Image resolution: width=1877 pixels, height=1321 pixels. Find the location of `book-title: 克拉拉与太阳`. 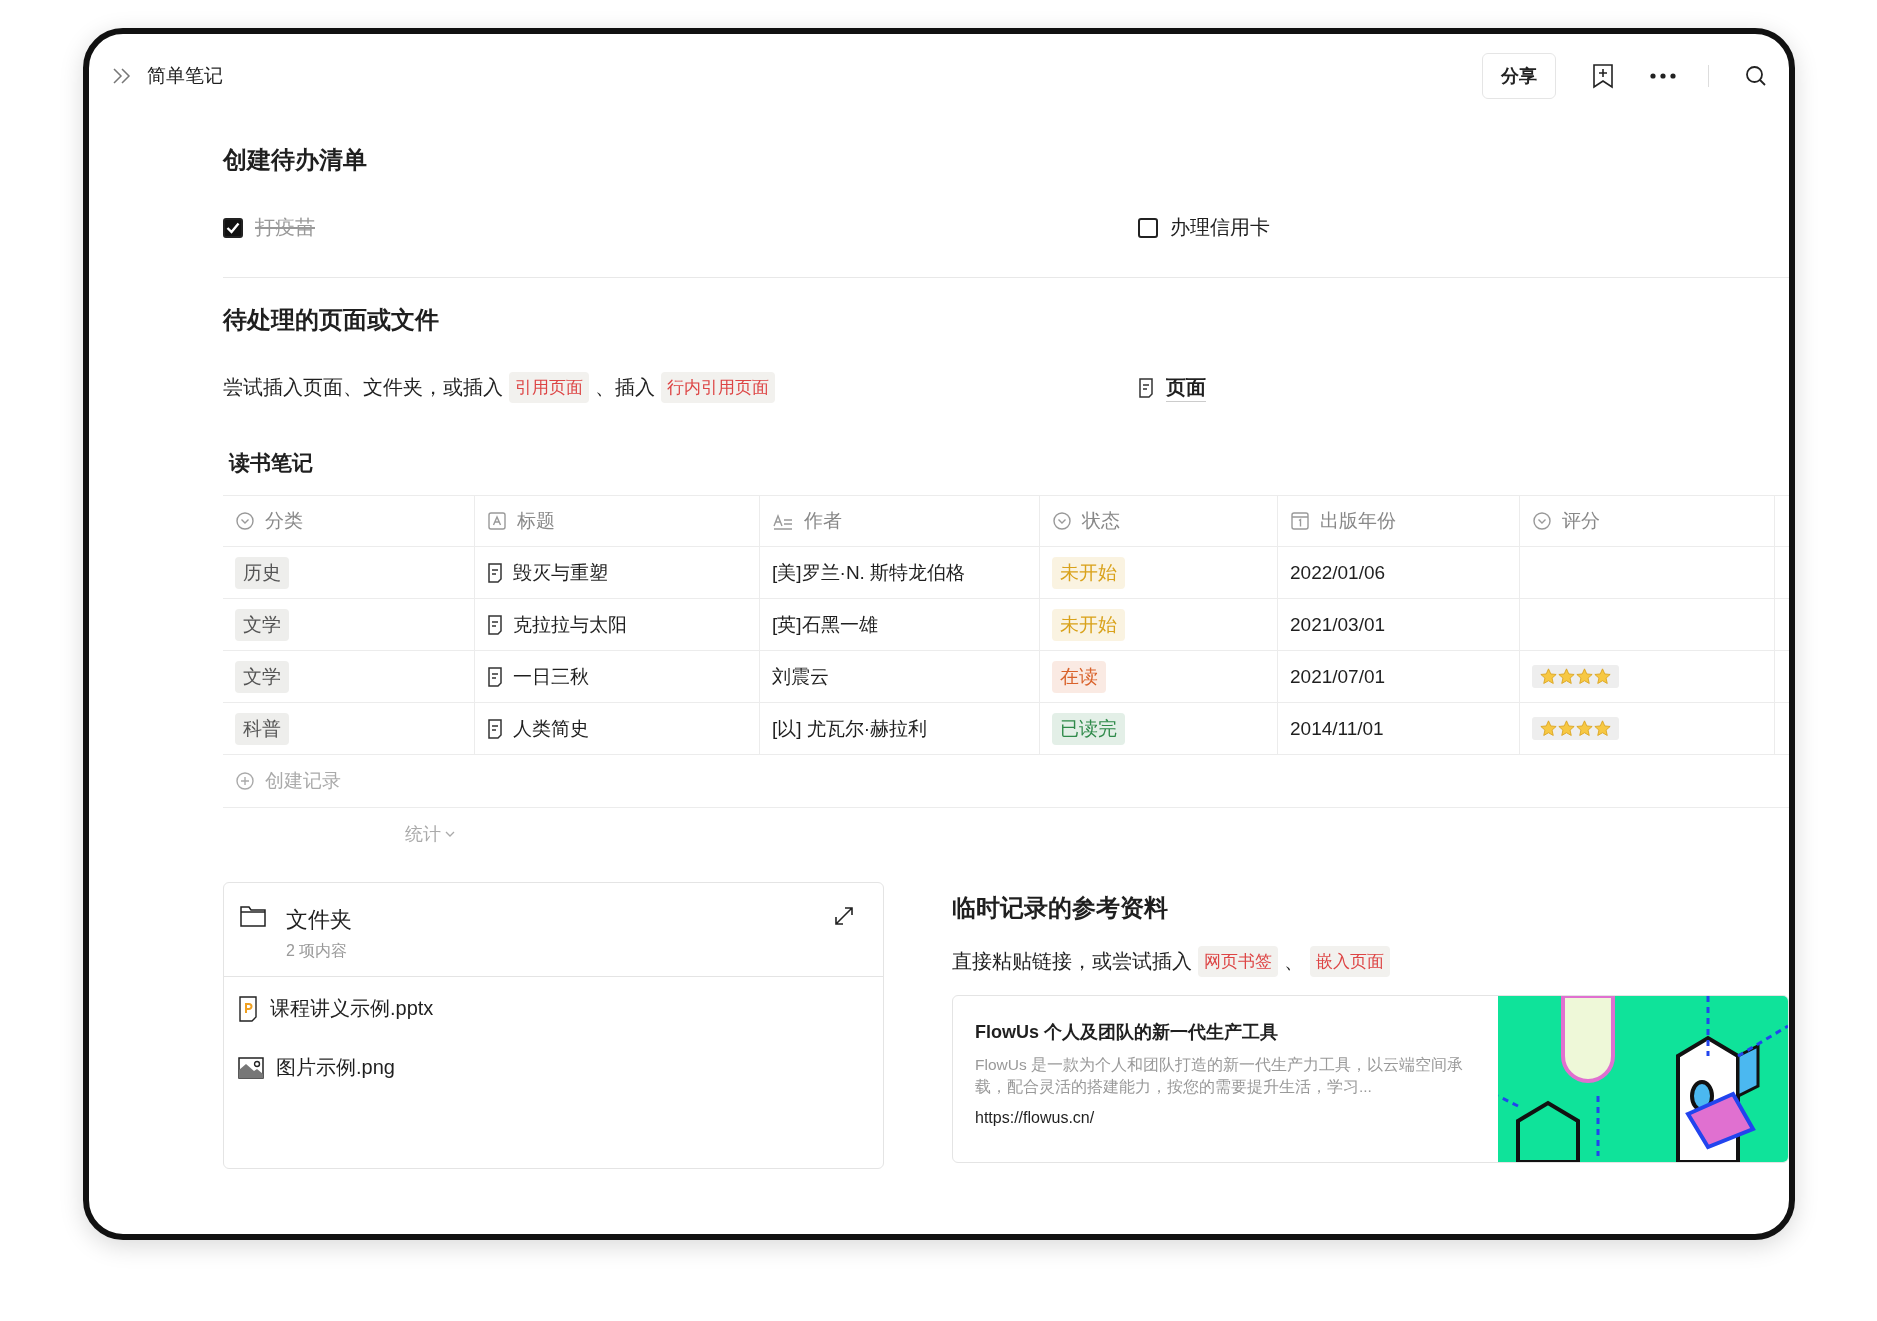

book-title: 克拉拉与太阳 is located at coordinates (570, 624).